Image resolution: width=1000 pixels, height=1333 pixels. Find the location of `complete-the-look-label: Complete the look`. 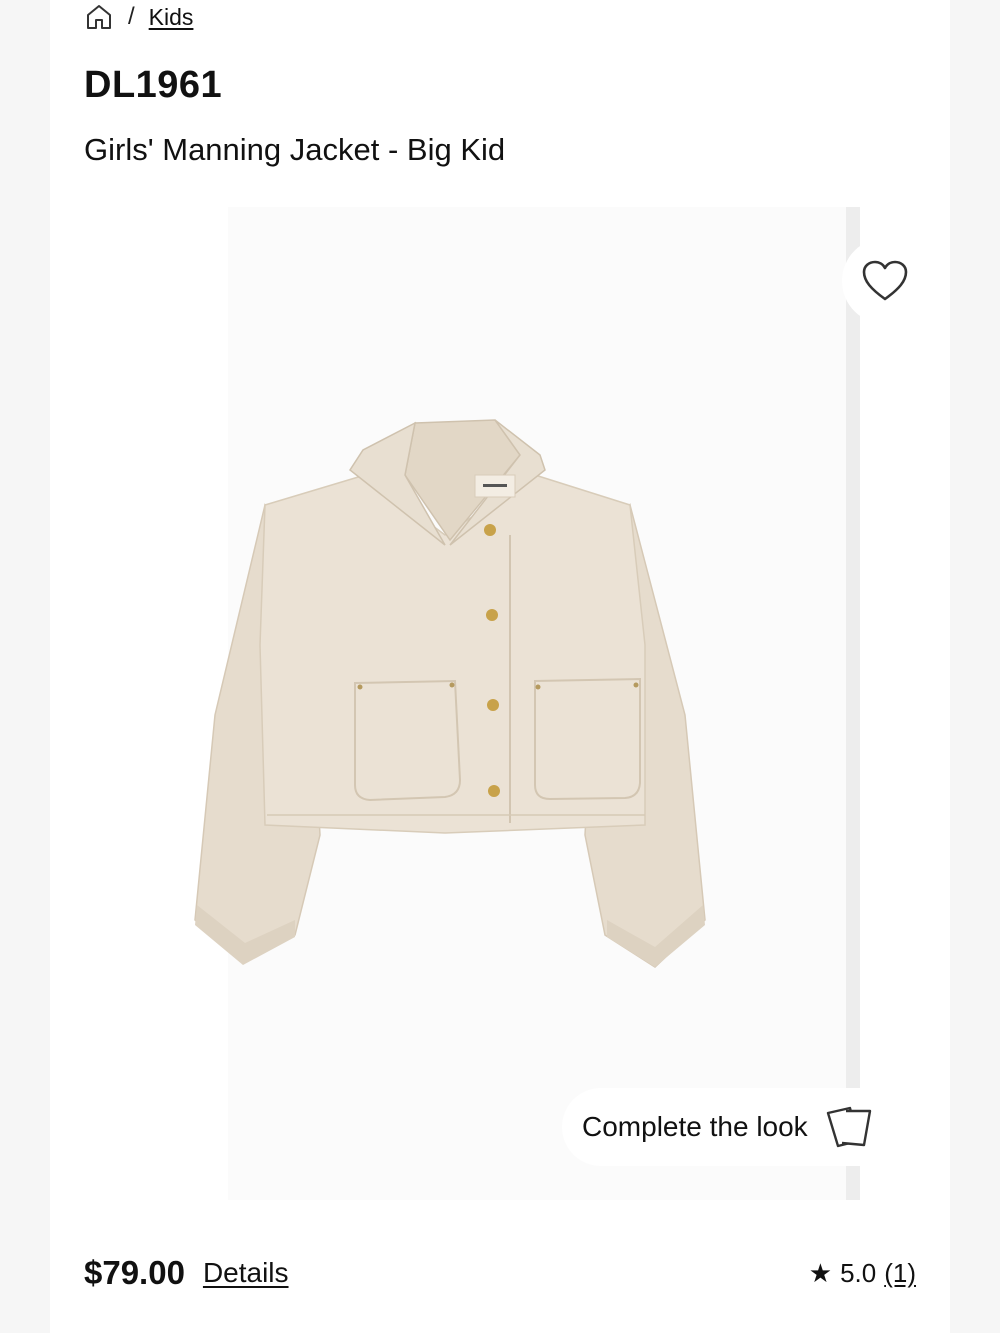

complete-the-look-label: Complete the look is located at coordinates (695, 1126).